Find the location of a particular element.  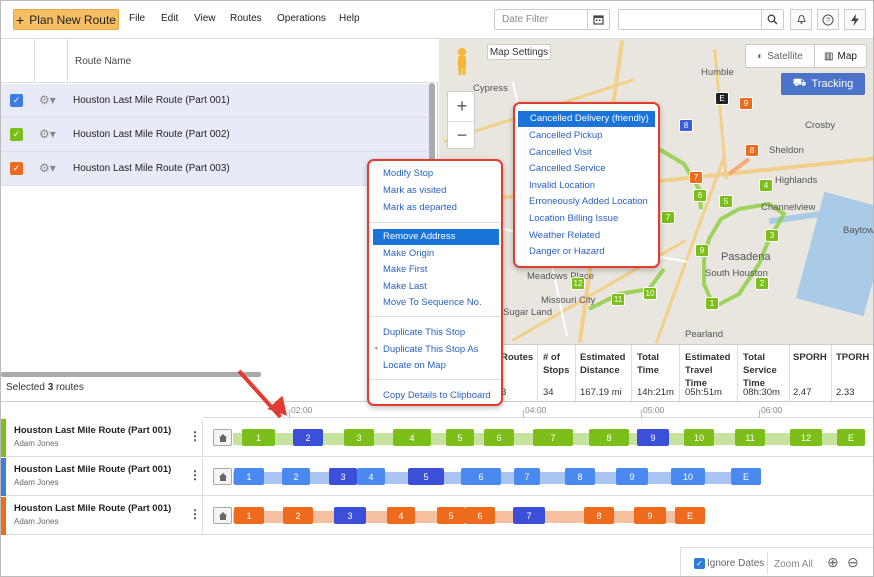

menu-operations: Operations is located at coordinates (301, 18).